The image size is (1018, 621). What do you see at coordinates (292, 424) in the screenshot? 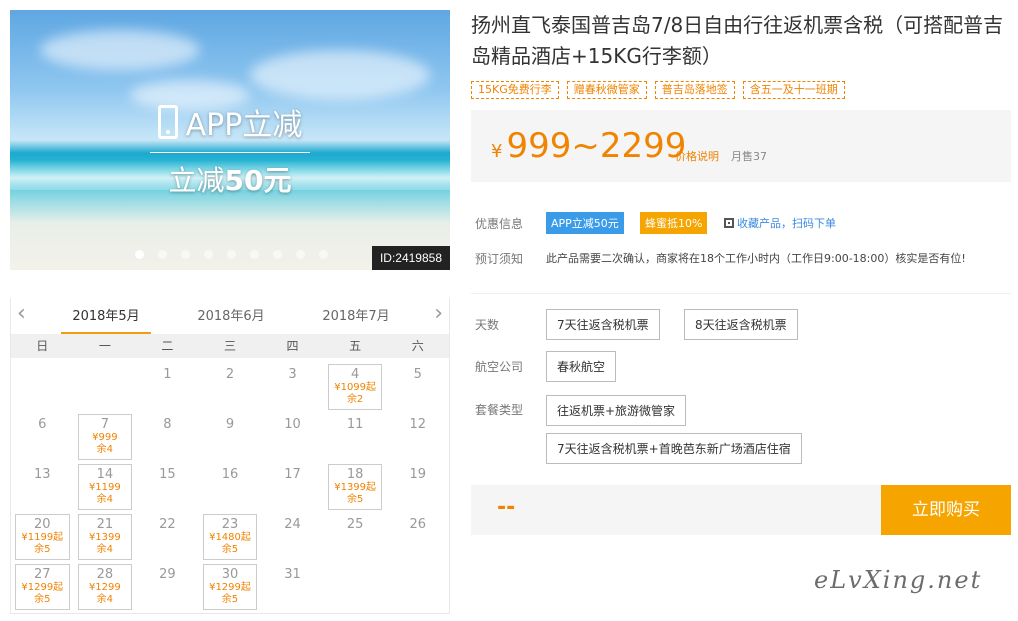
I see `day-number: 10` at bounding box center [292, 424].